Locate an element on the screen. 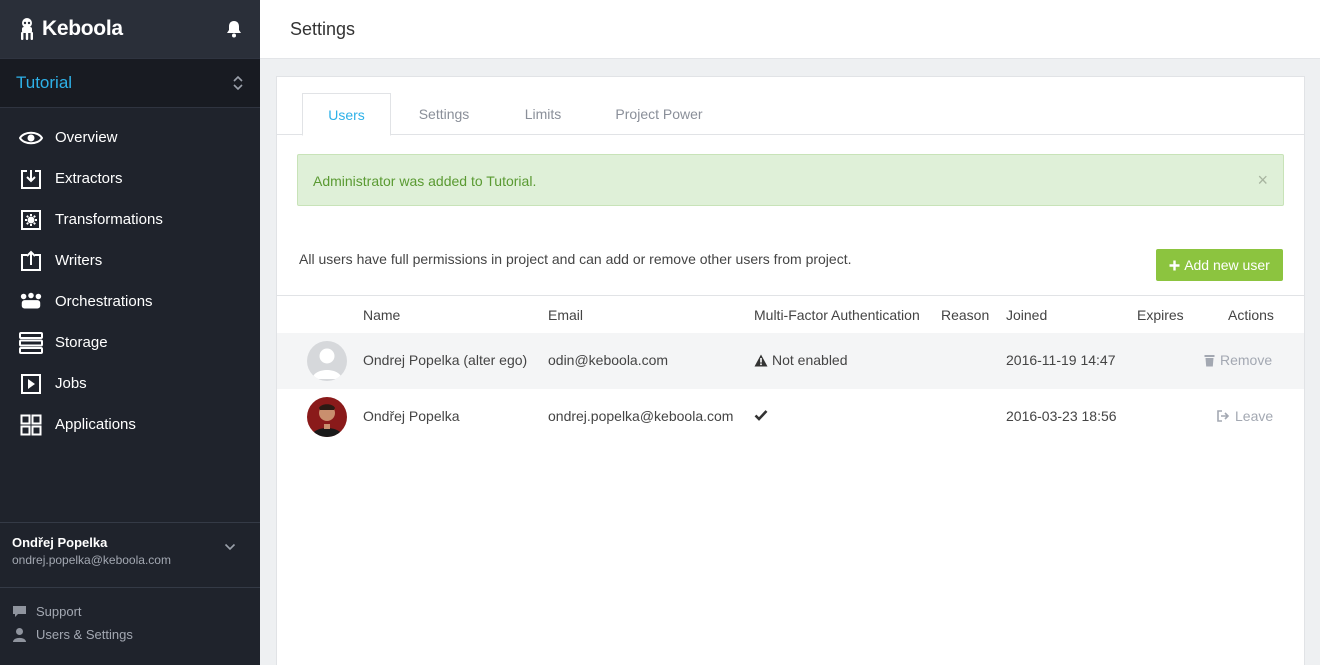  brand-name: Keboola is located at coordinates (82, 28).